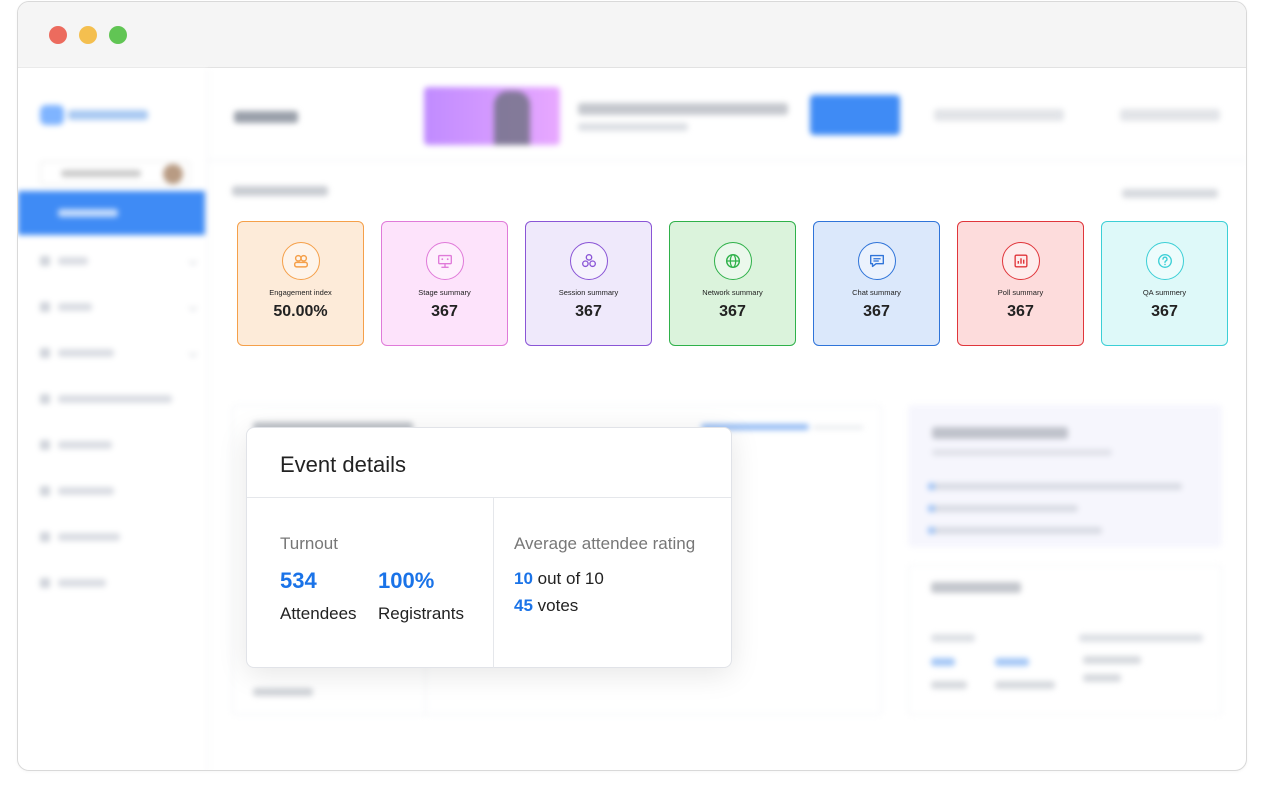 Image resolution: width=1265 pixels, height=790 pixels. I want to click on attendees-label: Attendees, so click(318, 613).